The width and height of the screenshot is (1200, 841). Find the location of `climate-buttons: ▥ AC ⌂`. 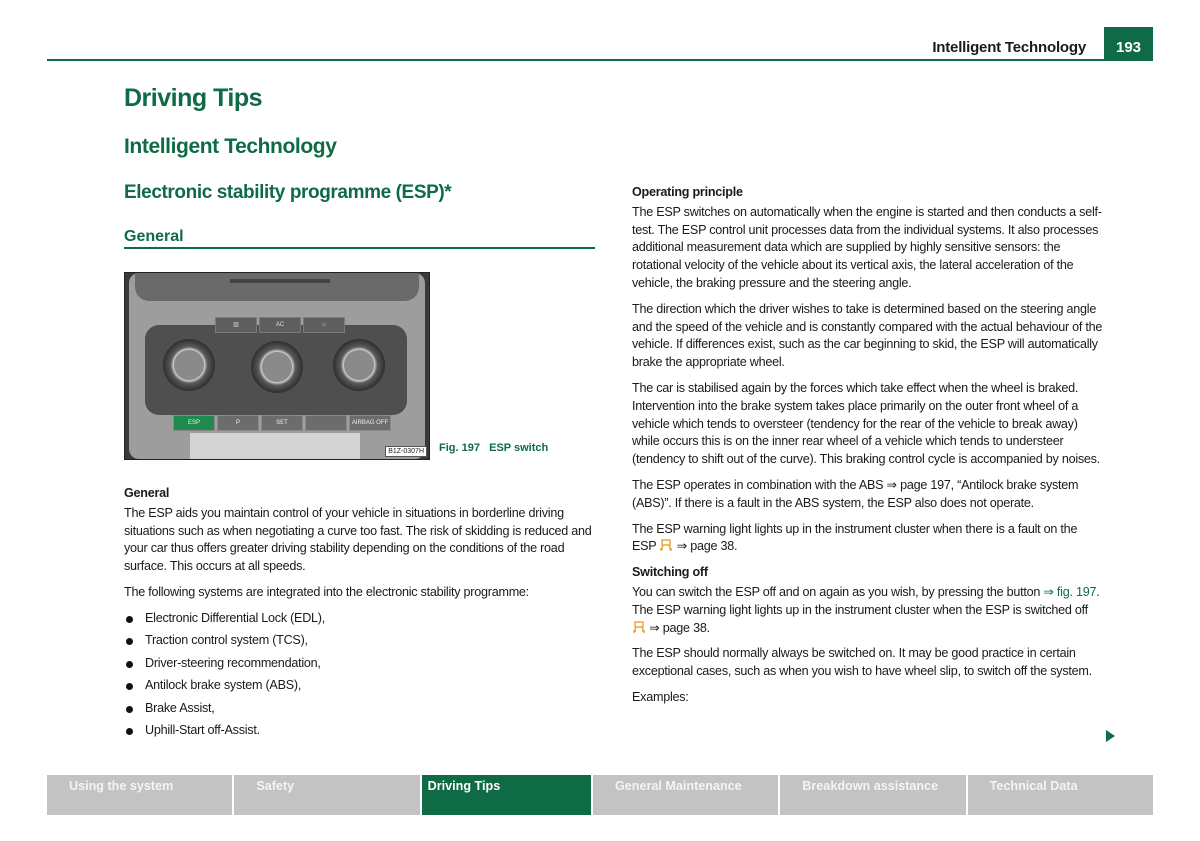

climate-buttons: ▥ AC ⌂ is located at coordinates (280, 325).